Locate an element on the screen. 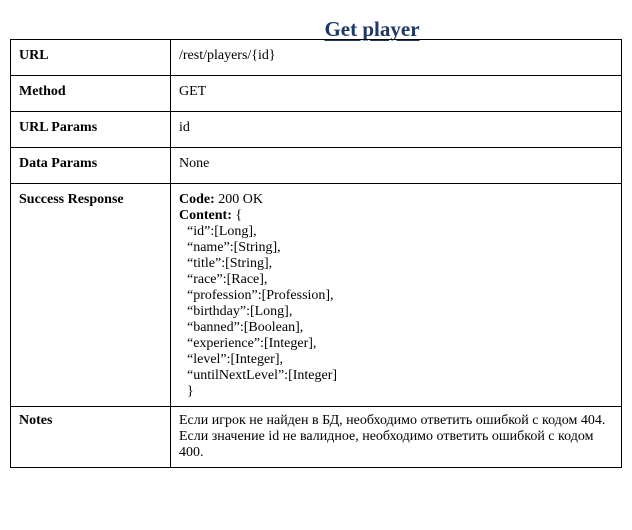  table-row-url-params: URL Params id is located at coordinates (316, 129).